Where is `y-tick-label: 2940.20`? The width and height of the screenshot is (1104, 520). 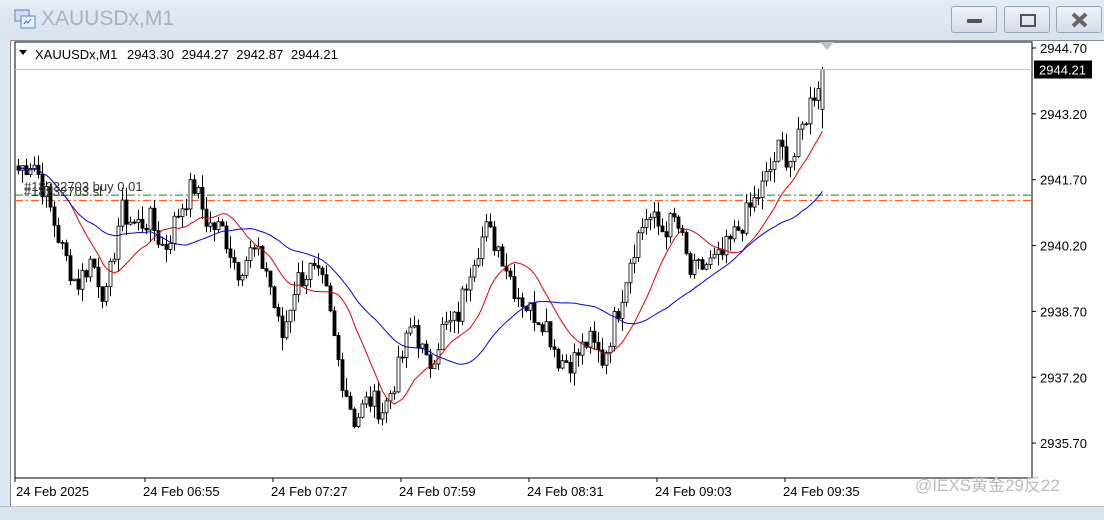 y-tick-label: 2940.20 is located at coordinates (1063, 246).